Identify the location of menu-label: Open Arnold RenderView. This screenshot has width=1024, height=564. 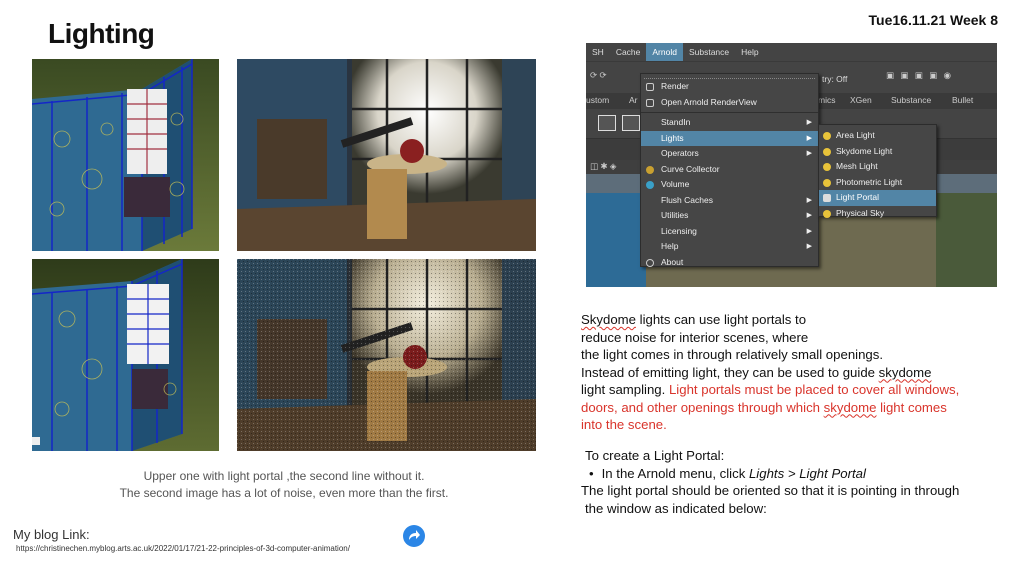
(709, 101).